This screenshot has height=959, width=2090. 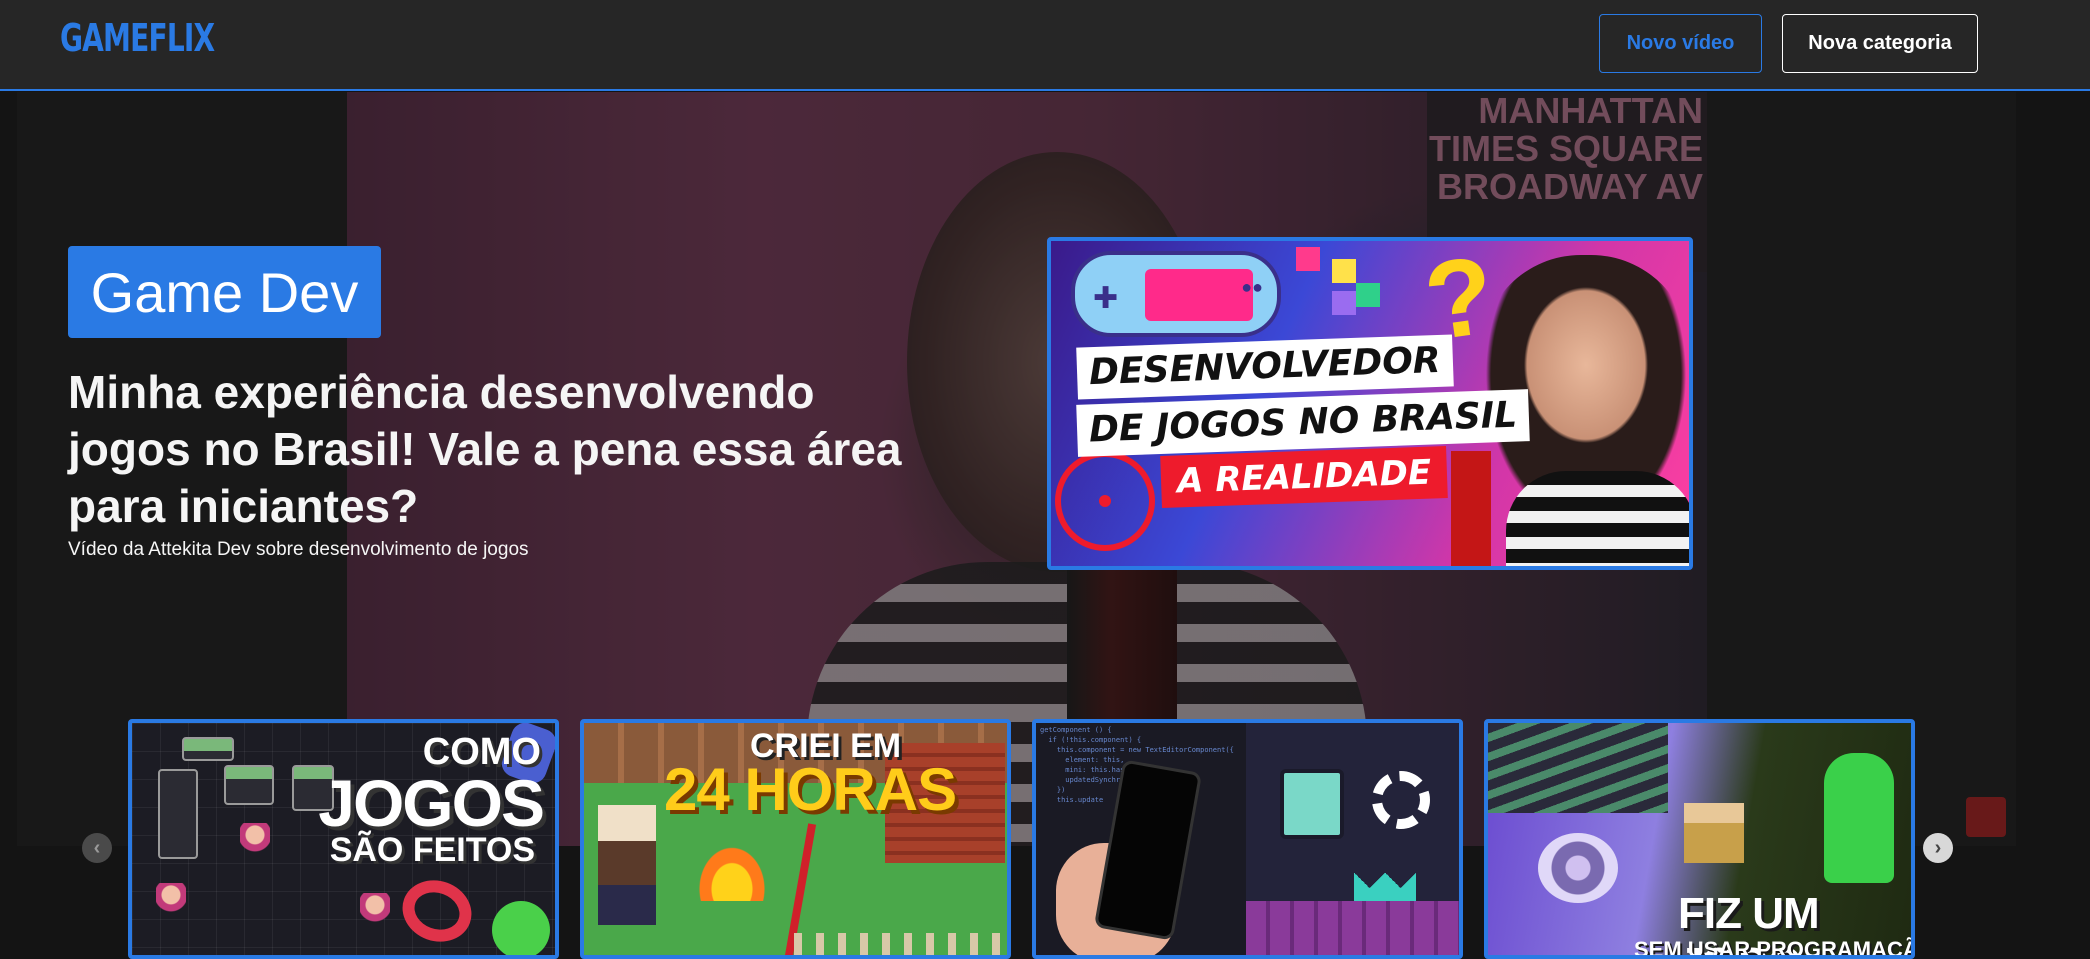 What do you see at coordinates (1986, 817) in the screenshot?
I see `channel-watermark` at bounding box center [1986, 817].